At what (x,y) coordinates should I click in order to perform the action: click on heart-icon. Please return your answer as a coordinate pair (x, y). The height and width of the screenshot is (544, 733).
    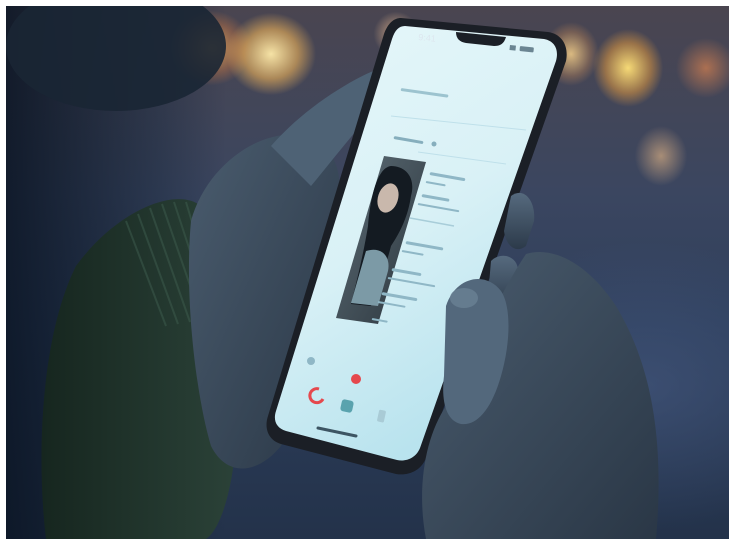
    Looking at the image, I should click on (356, 379).